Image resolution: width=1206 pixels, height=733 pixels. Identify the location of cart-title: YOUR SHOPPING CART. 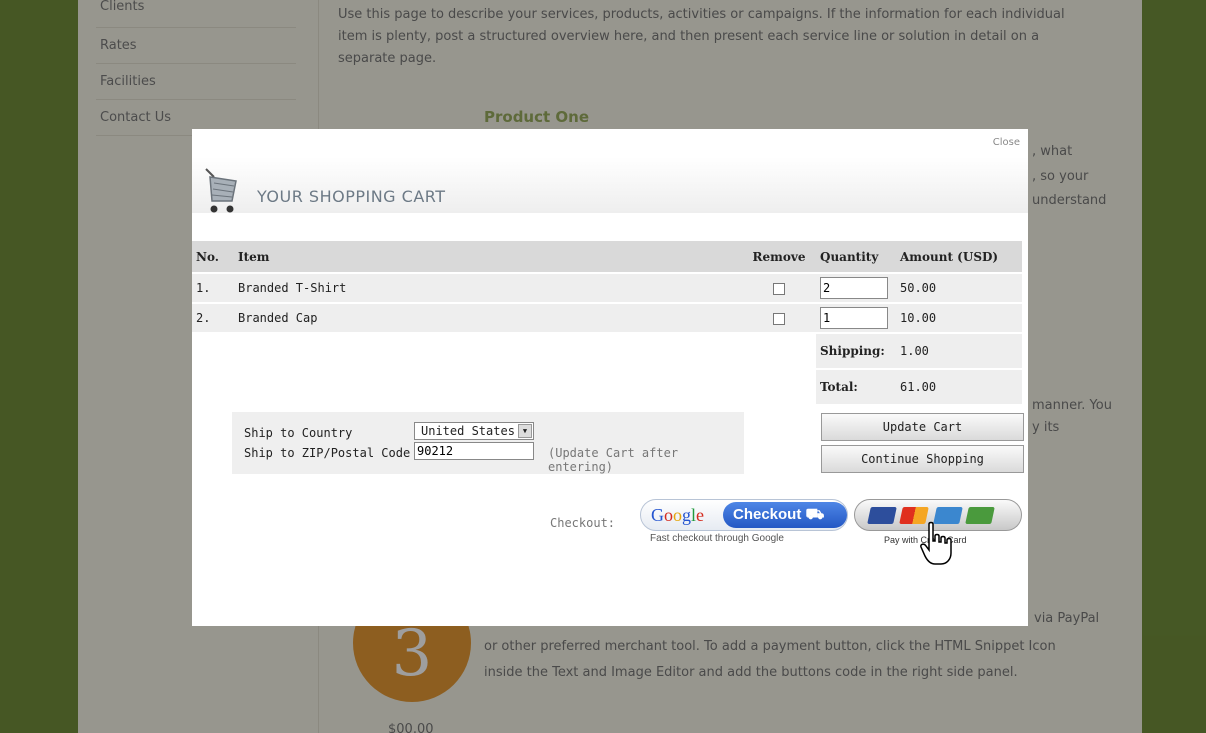
(351, 196).